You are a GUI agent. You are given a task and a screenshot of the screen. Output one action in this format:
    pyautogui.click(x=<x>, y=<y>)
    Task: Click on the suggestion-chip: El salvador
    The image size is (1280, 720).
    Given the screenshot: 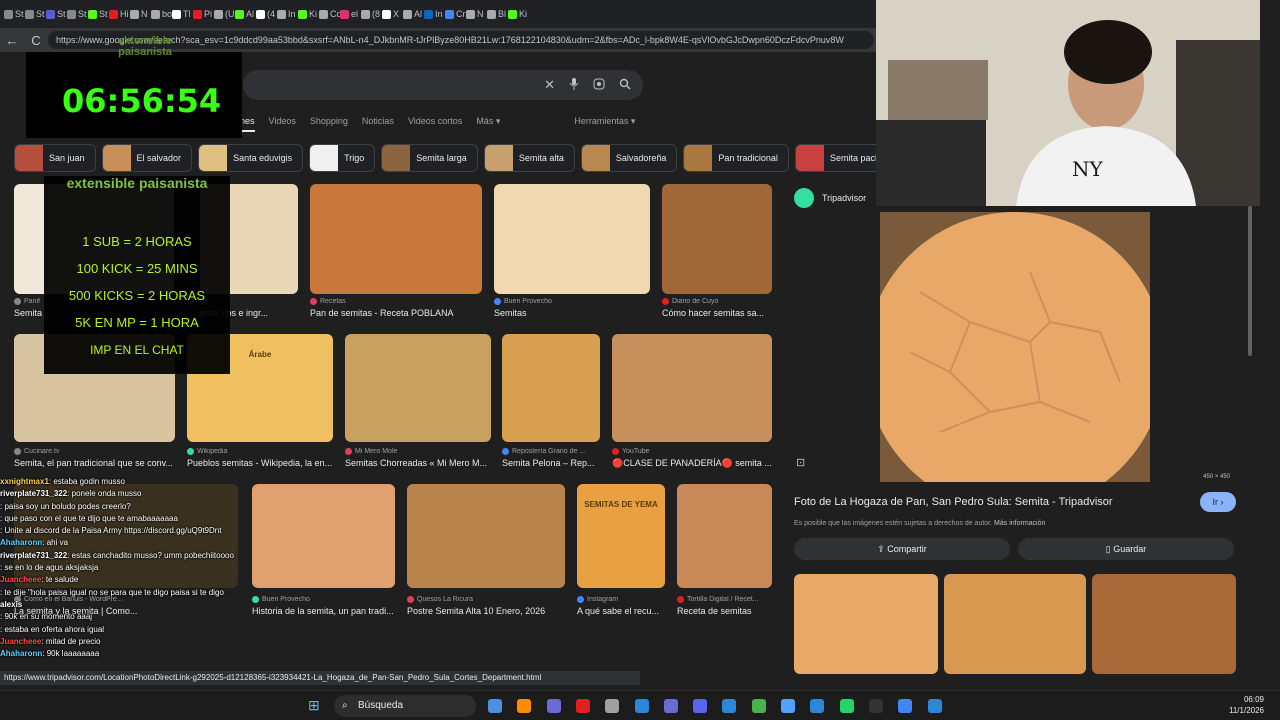 What is the action you would take?
    pyautogui.click(x=147, y=158)
    